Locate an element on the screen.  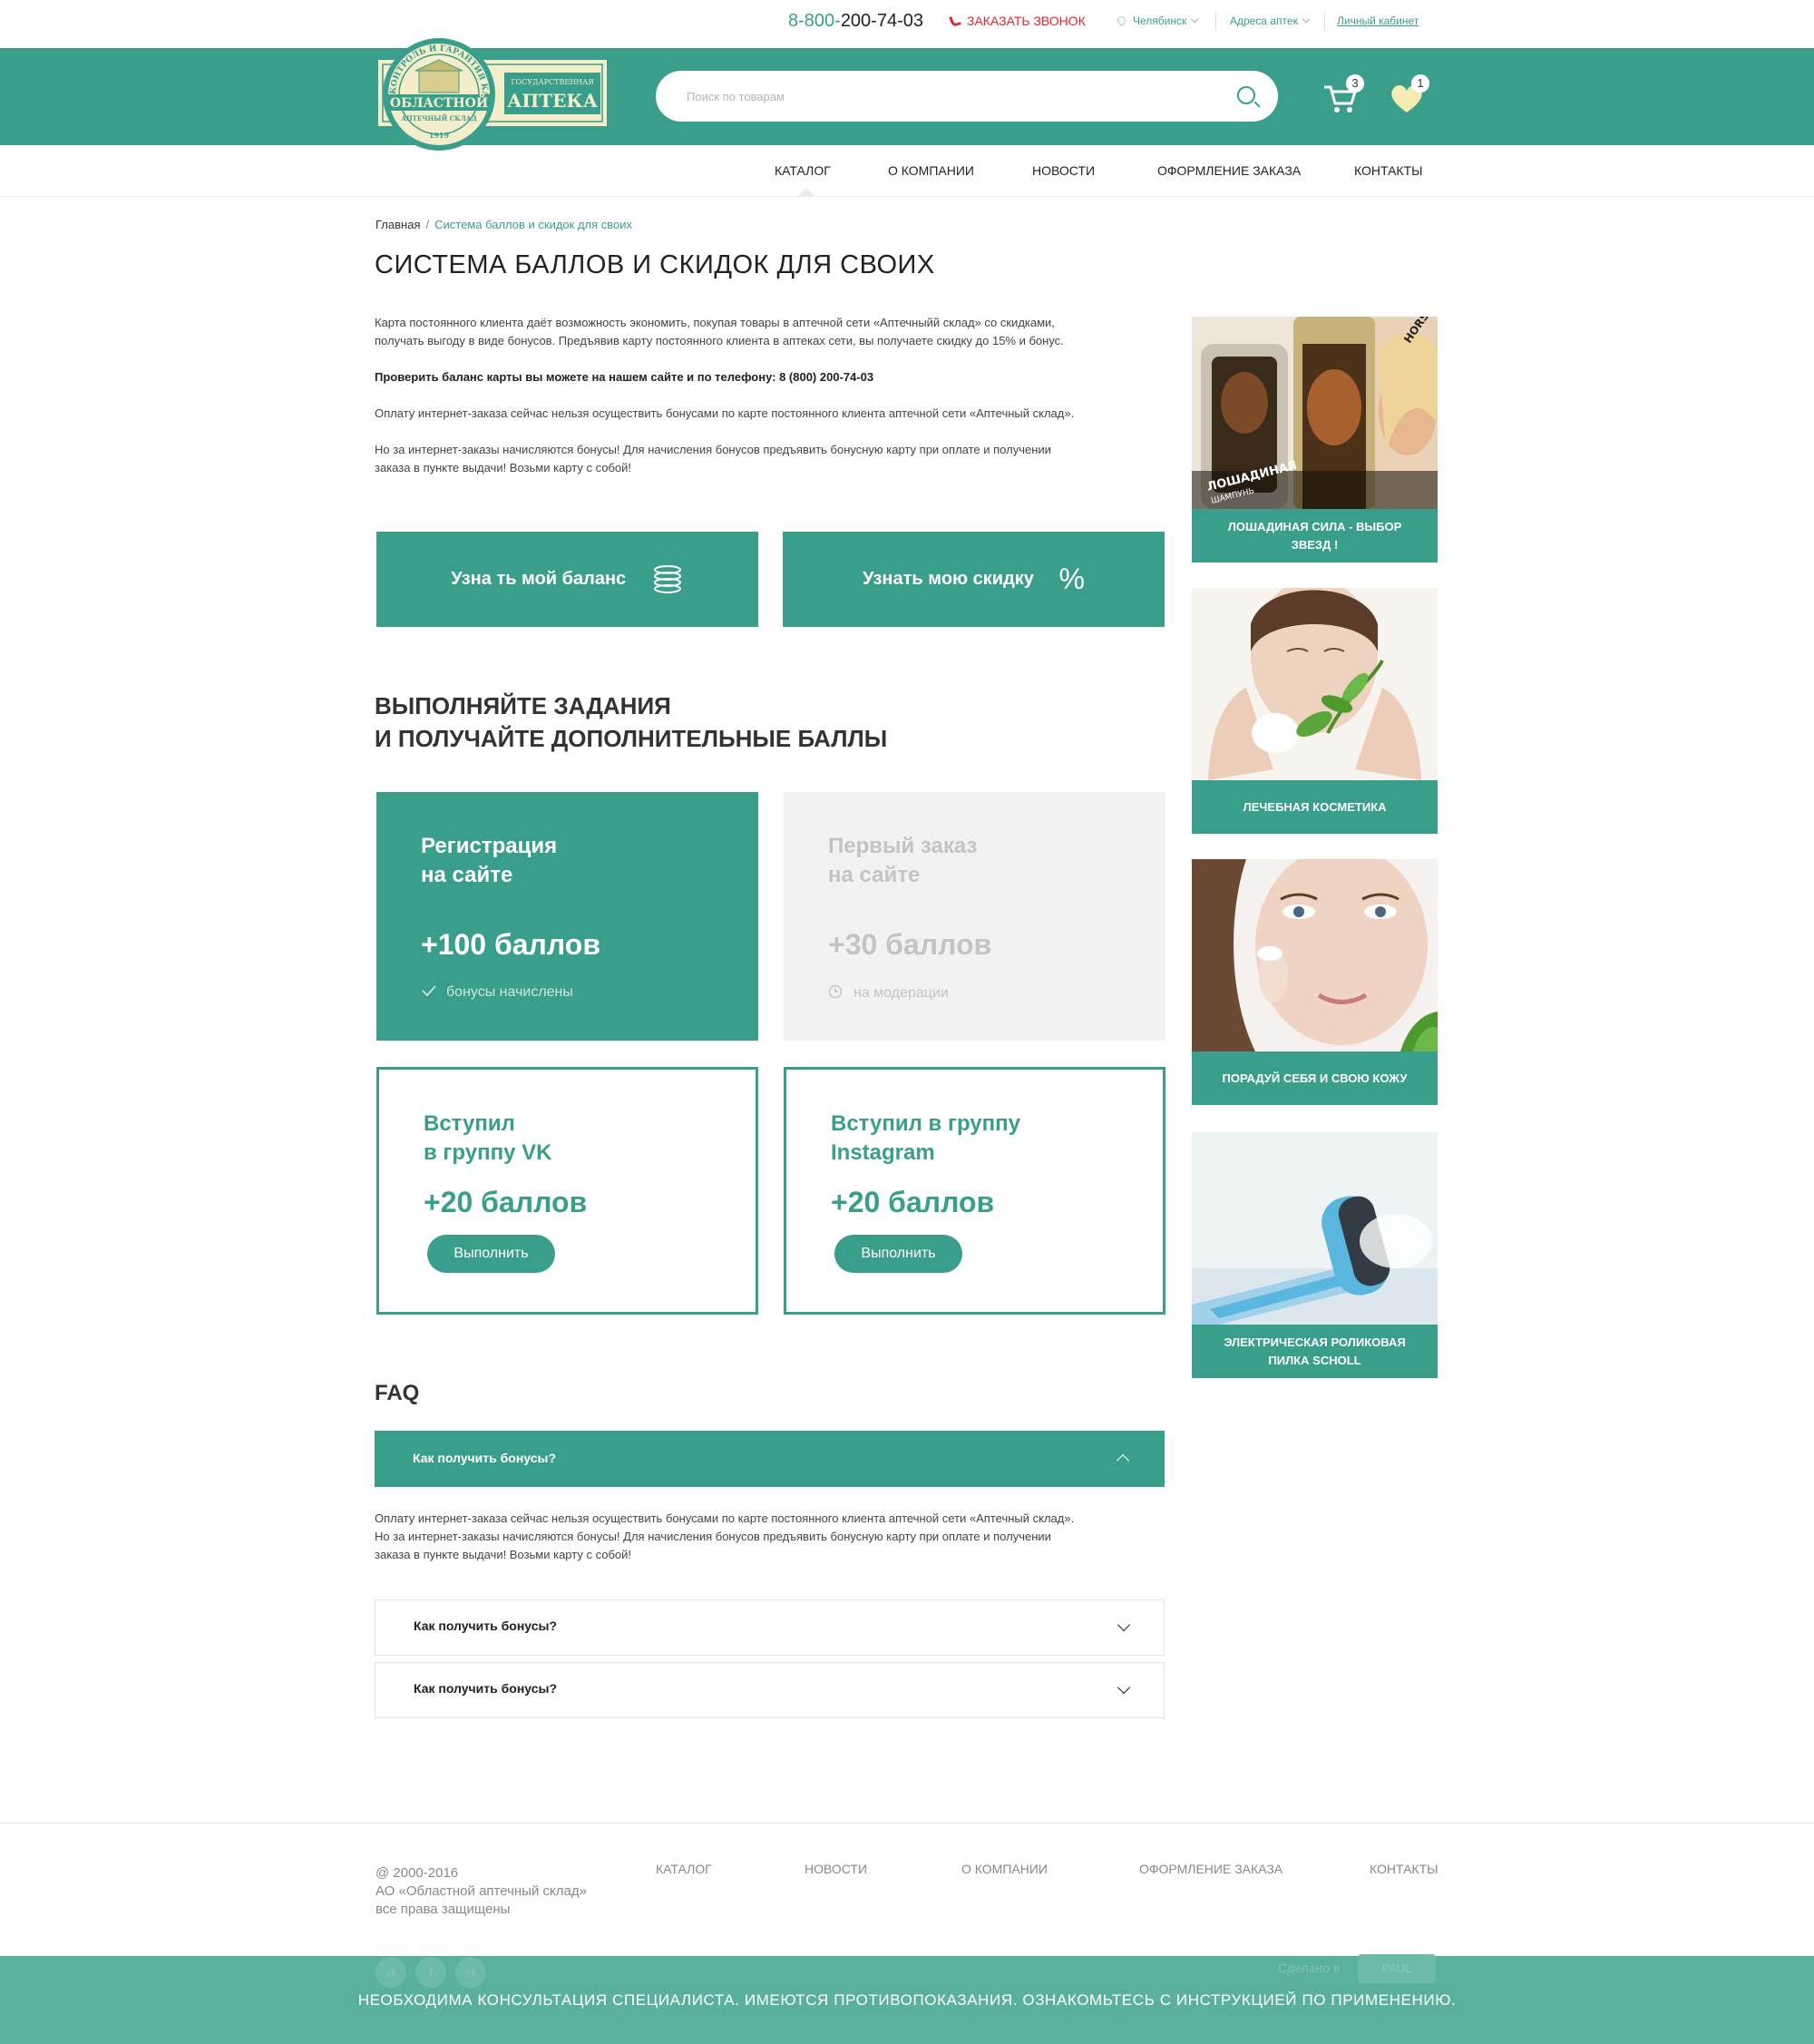
cart-count-badge: 3 is located at coordinates (1355, 83).